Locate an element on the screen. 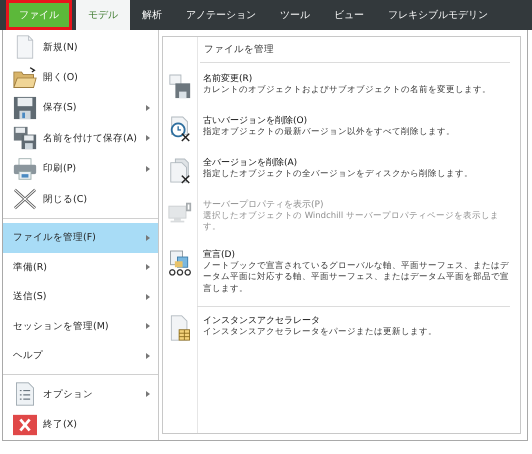 The height and width of the screenshot is (454, 532). submenu-item-description: 指定したオブジェクトの全バージョンをディスクから削除します。 is located at coordinates (338, 174).